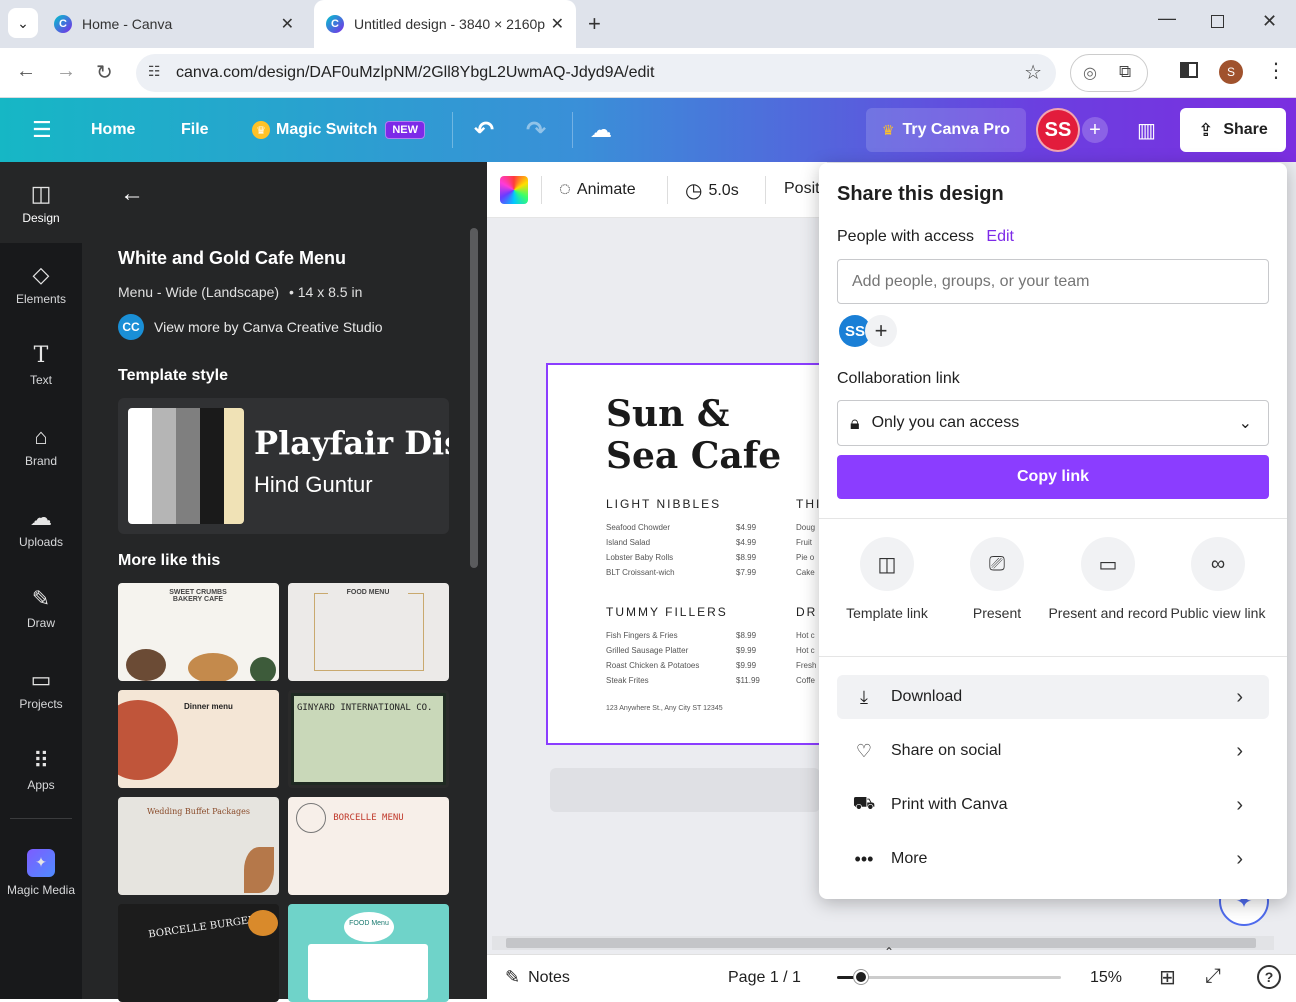  Describe the element at coordinates (1053, 751) in the screenshot. I see `share-on-social-row: ♡ Share on social ›` at that location.